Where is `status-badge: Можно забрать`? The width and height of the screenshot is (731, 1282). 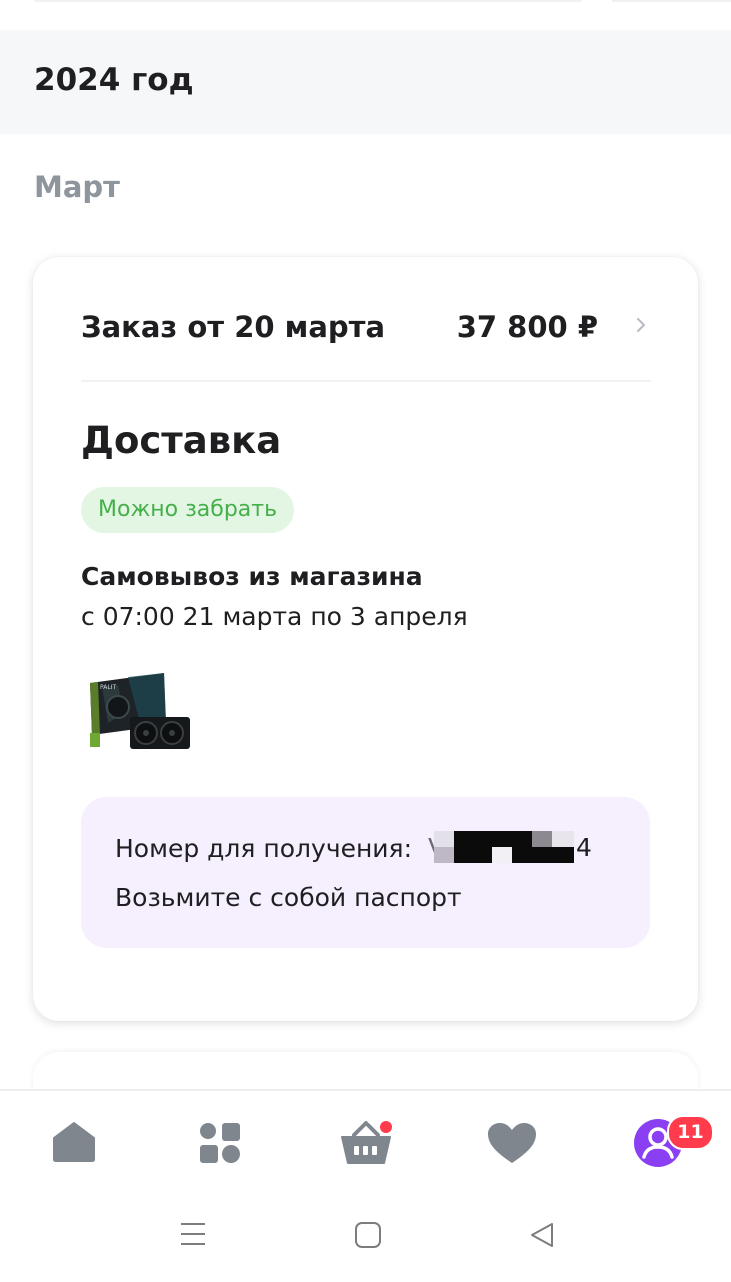
status-badge: Можно забрать is located at coordinates (188, 510).